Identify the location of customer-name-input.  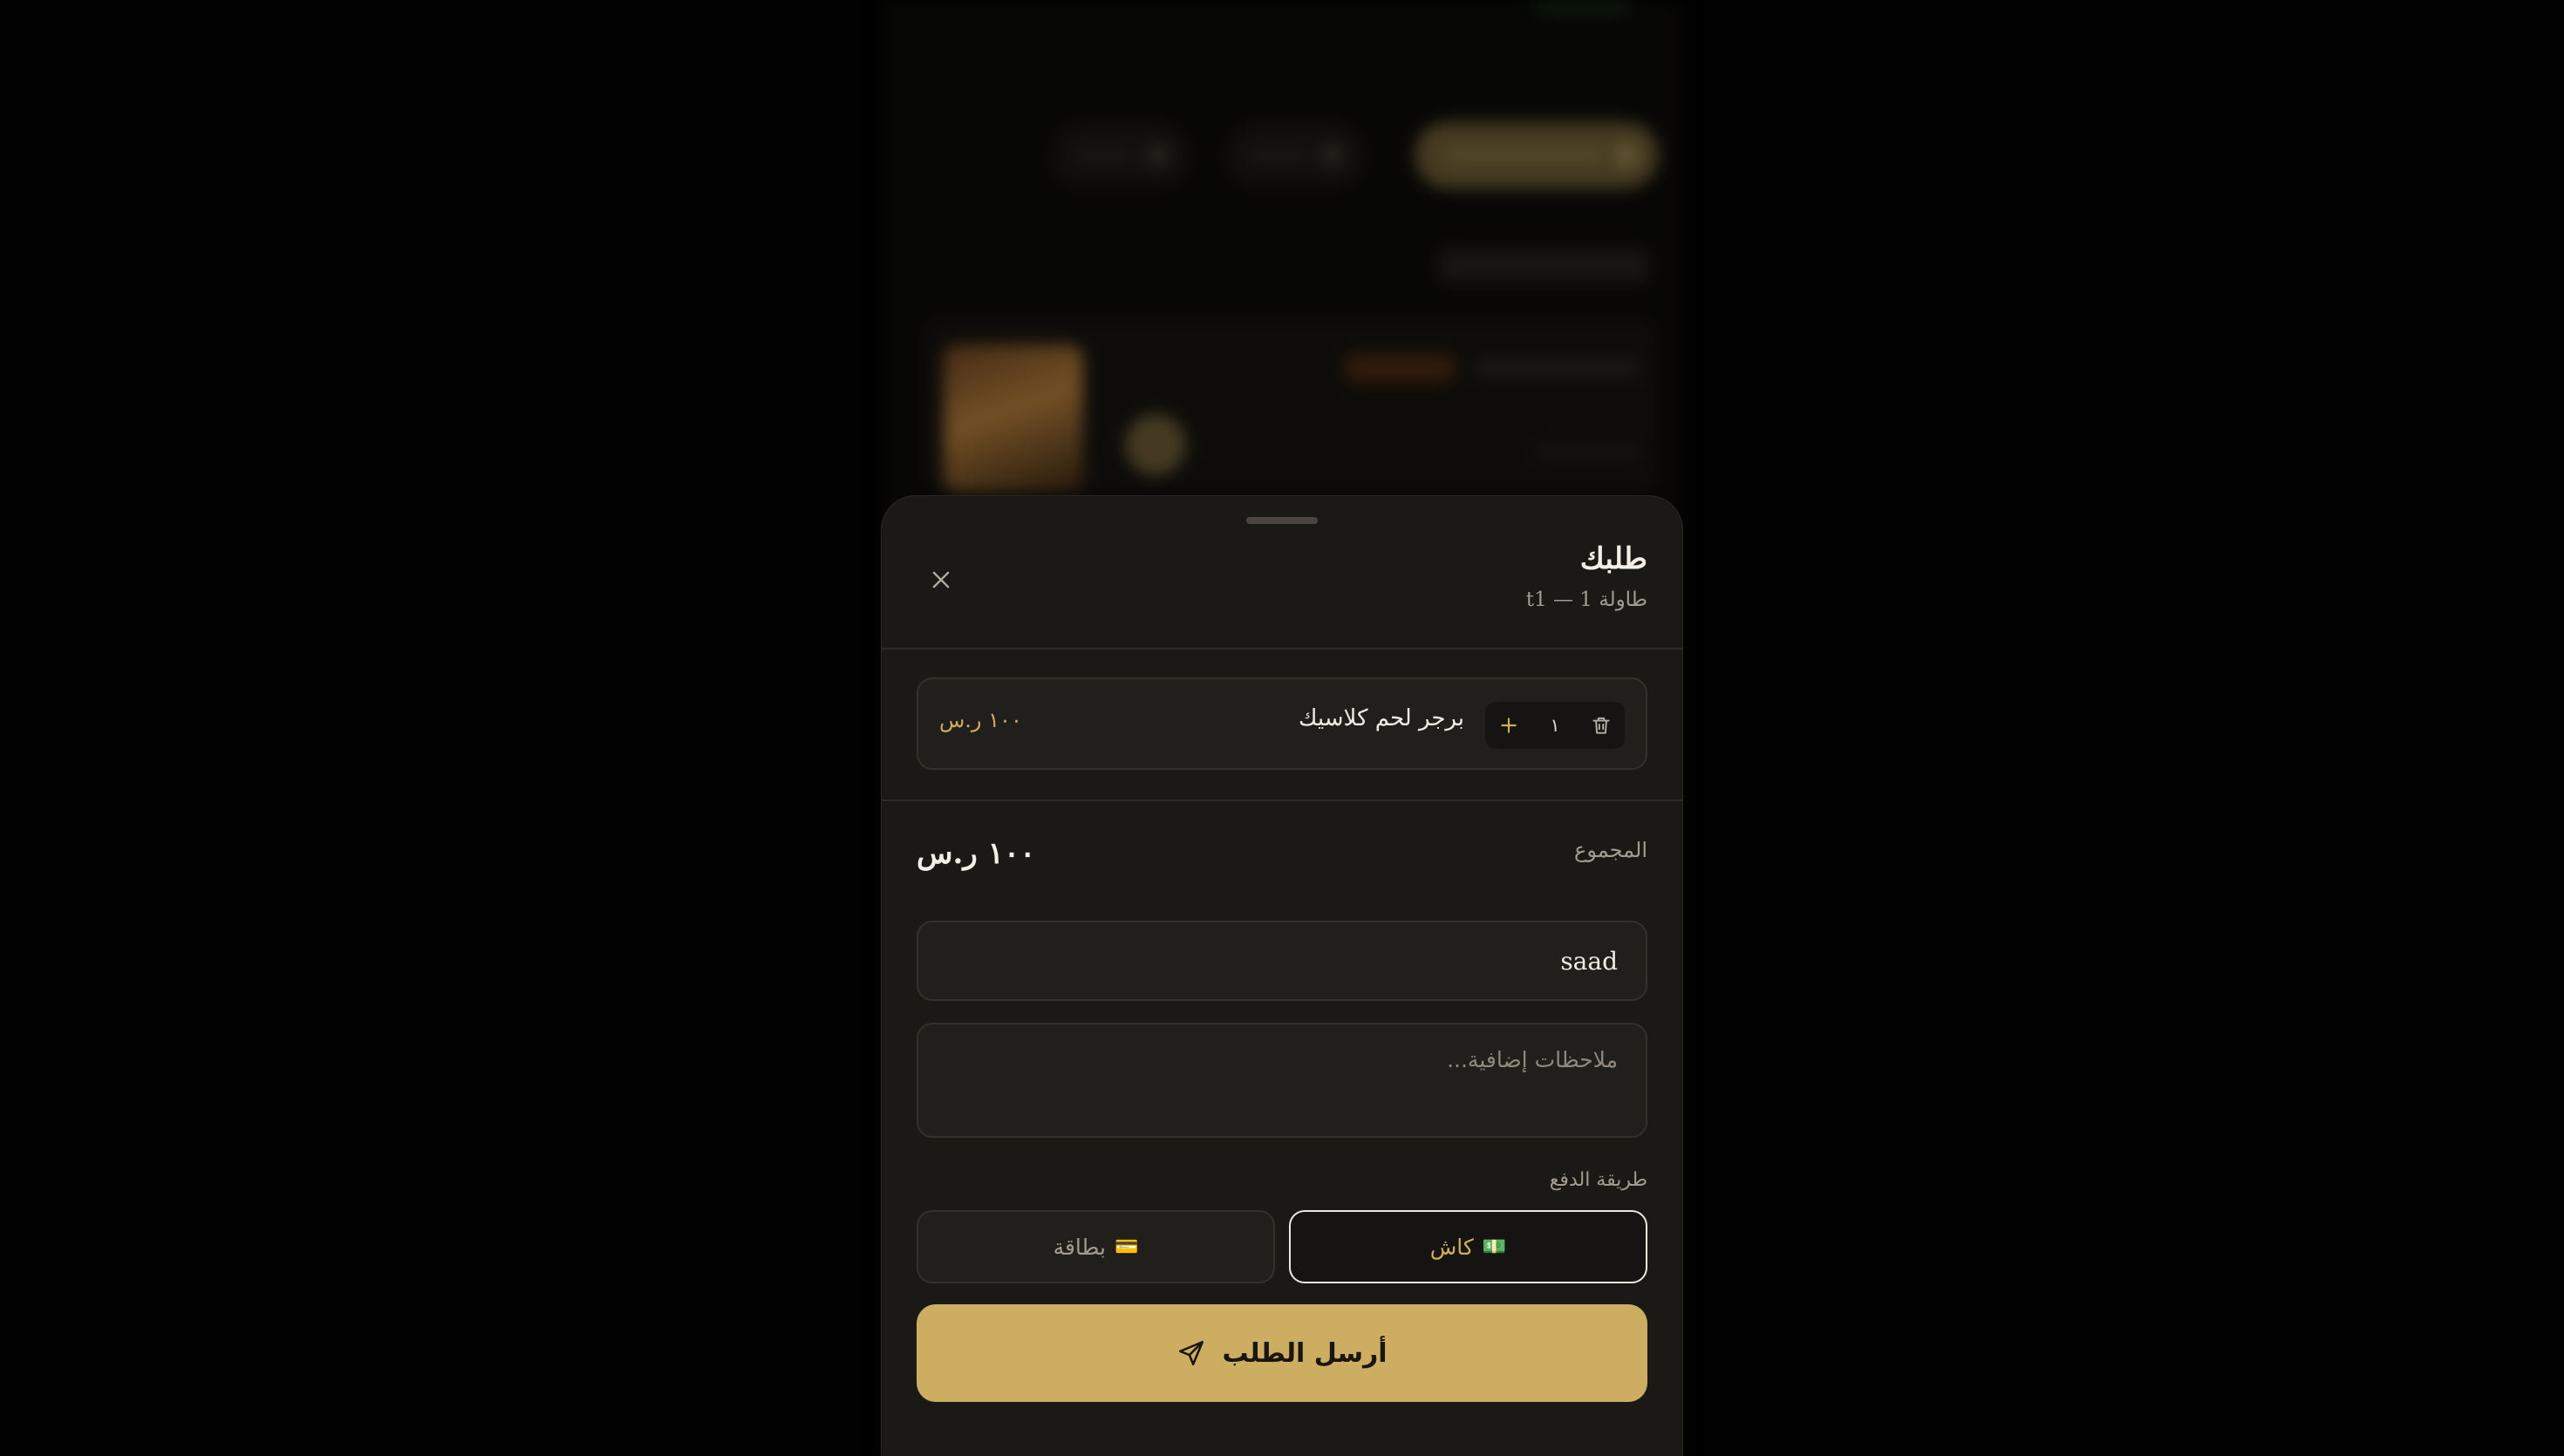
(1282, 961).